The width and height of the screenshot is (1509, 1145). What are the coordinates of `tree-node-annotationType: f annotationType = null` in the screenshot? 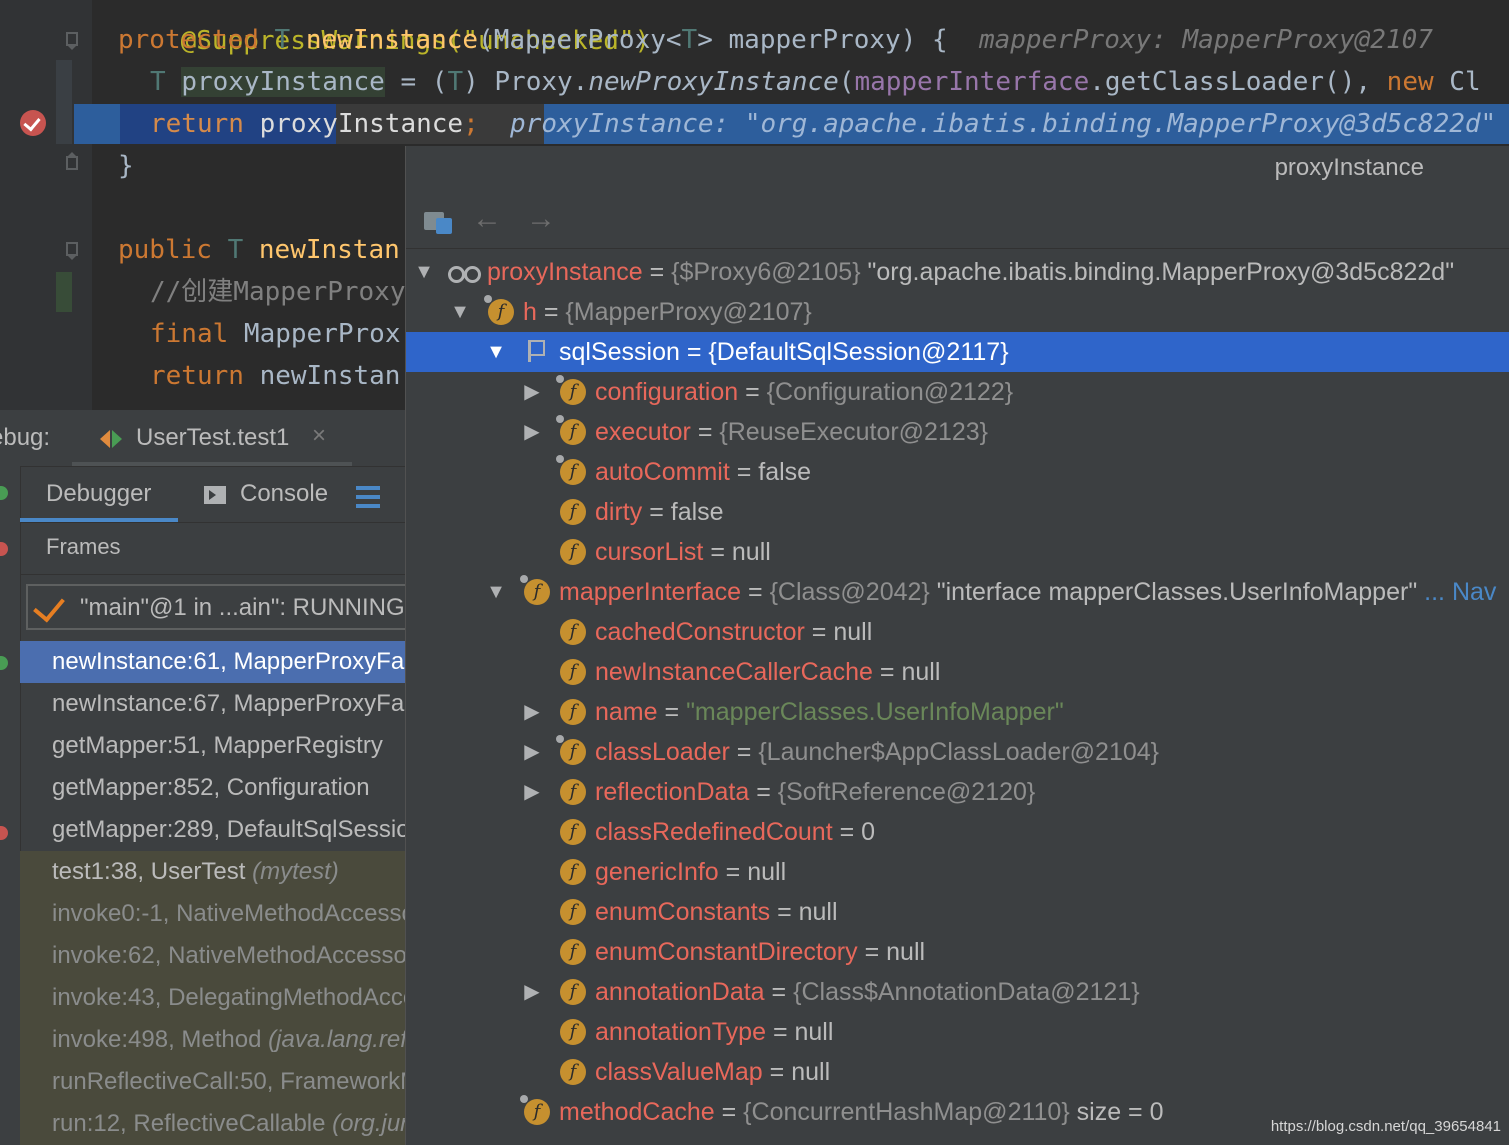 It's located at (957, 1032).